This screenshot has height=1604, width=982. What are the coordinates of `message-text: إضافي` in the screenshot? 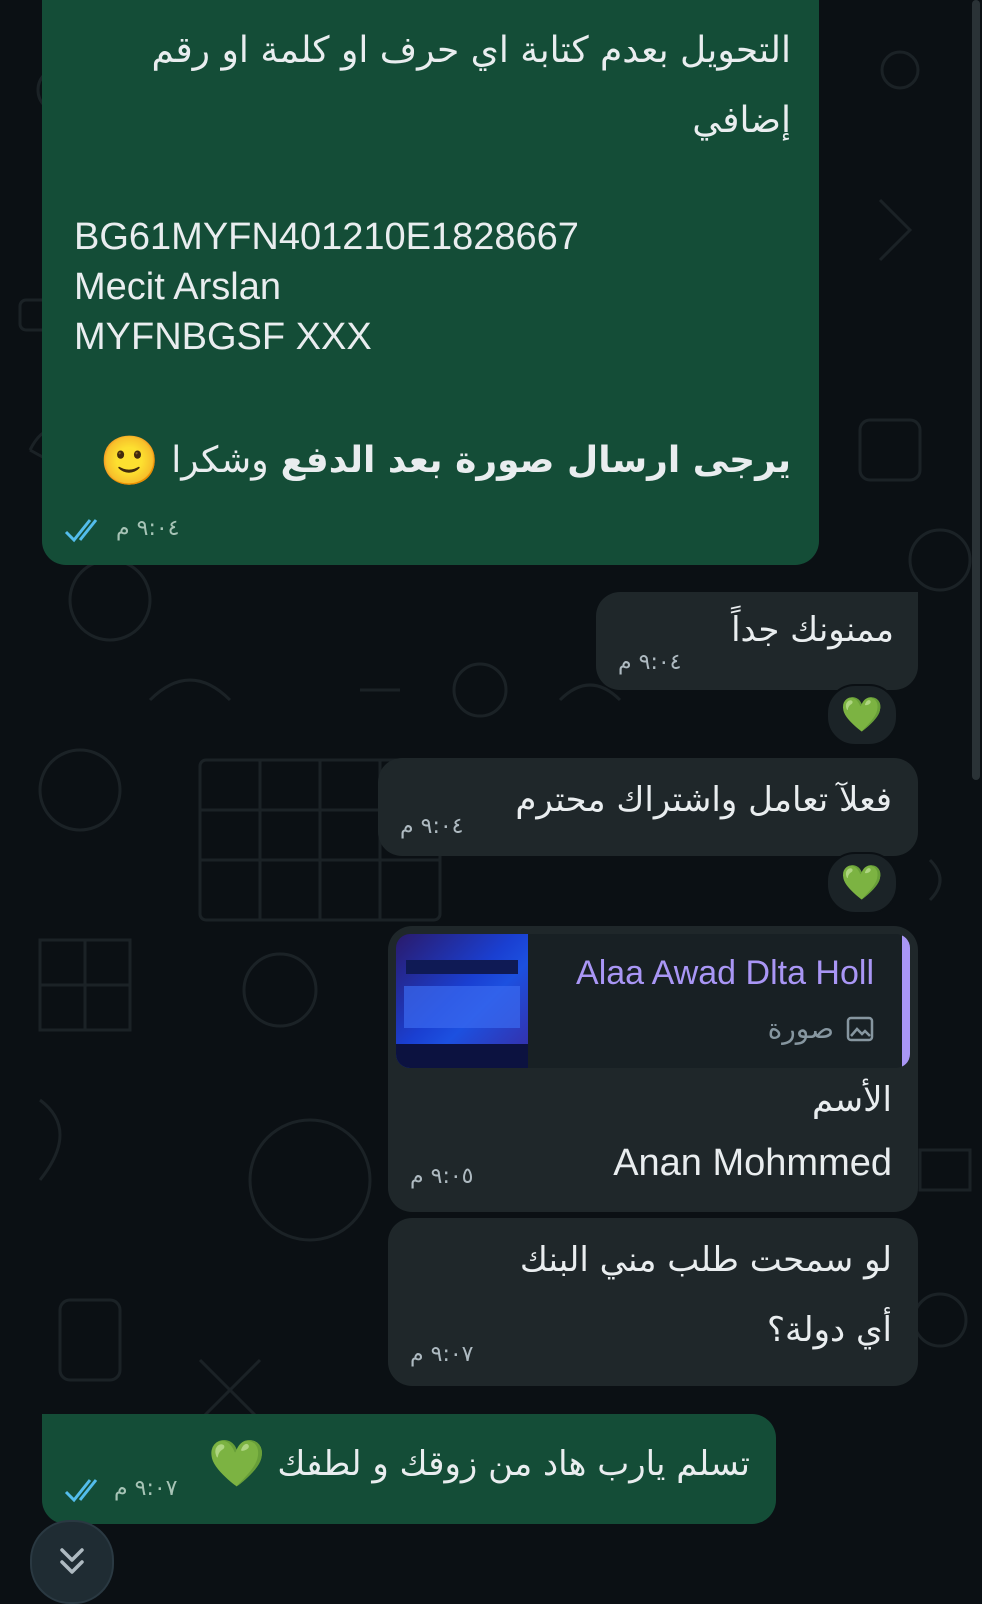 It's located at (741, 120).